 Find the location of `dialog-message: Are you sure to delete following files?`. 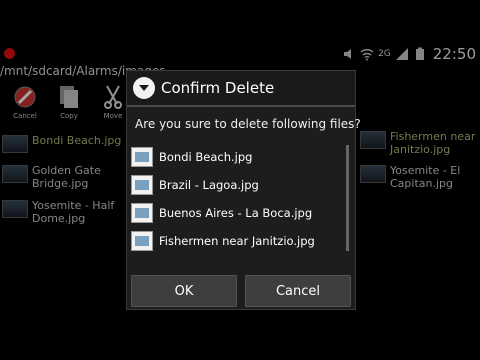

dialog-message: Are you sure to delete following files? is located at coordinates (248, 124).